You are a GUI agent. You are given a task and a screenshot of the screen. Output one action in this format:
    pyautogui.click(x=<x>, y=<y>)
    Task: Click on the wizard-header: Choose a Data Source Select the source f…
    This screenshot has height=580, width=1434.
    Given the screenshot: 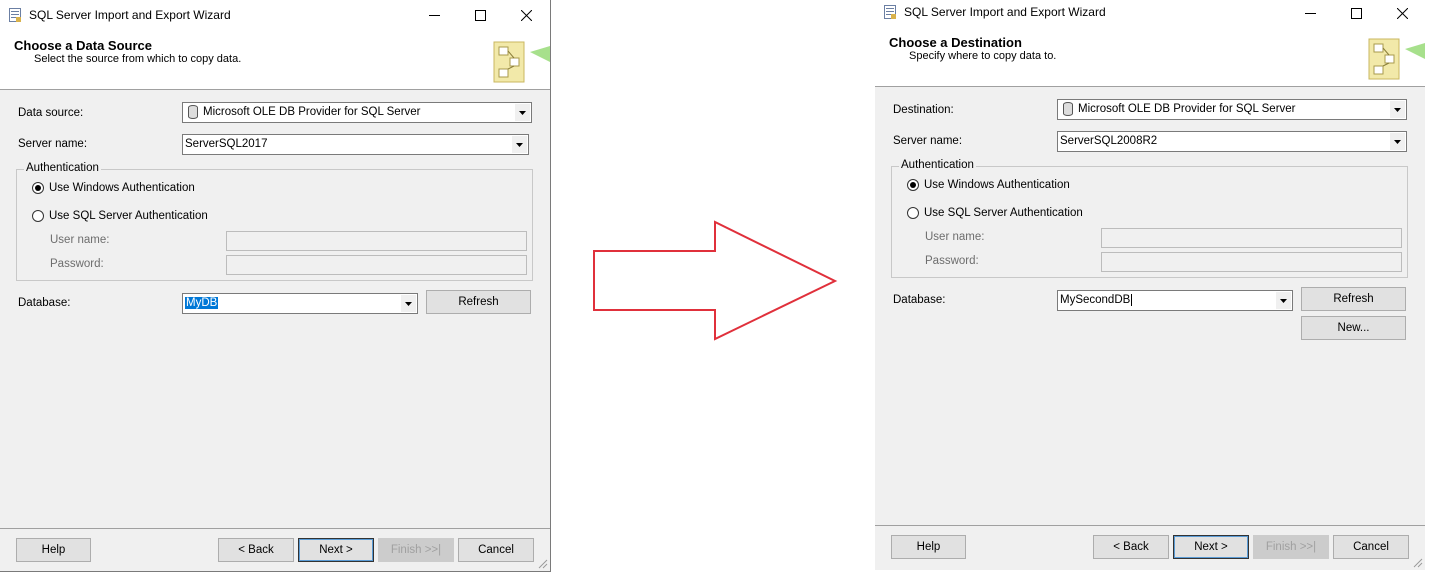 What is the action you would take?
    pyautogui.click(x=275, y=60)
    